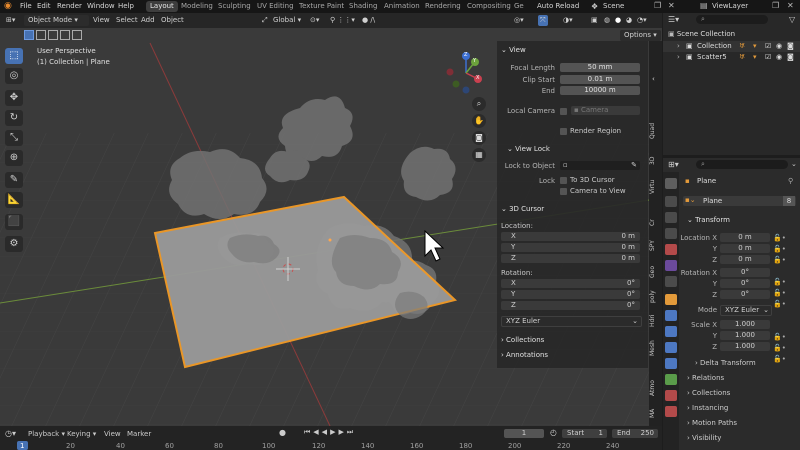 The width and height of the screenshot is (800, 450). What do you see at coordinates (671, 411) in the screenshot?
I see `texture-tab-icon` at bounding box center [671, 411].